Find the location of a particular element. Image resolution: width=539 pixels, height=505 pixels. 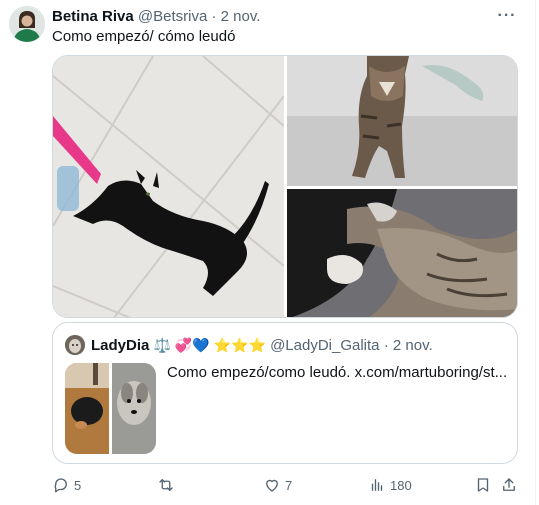

action-bar: 5 7 180 is located at coordinates (285, 485).